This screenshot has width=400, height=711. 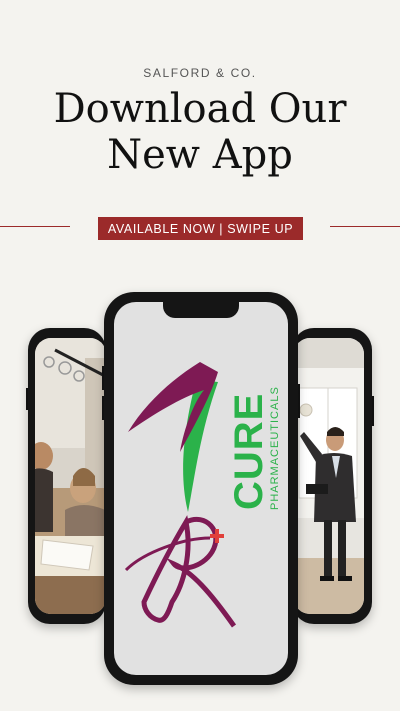 I want to click on presenter-photo, so click(x=329, y=476).